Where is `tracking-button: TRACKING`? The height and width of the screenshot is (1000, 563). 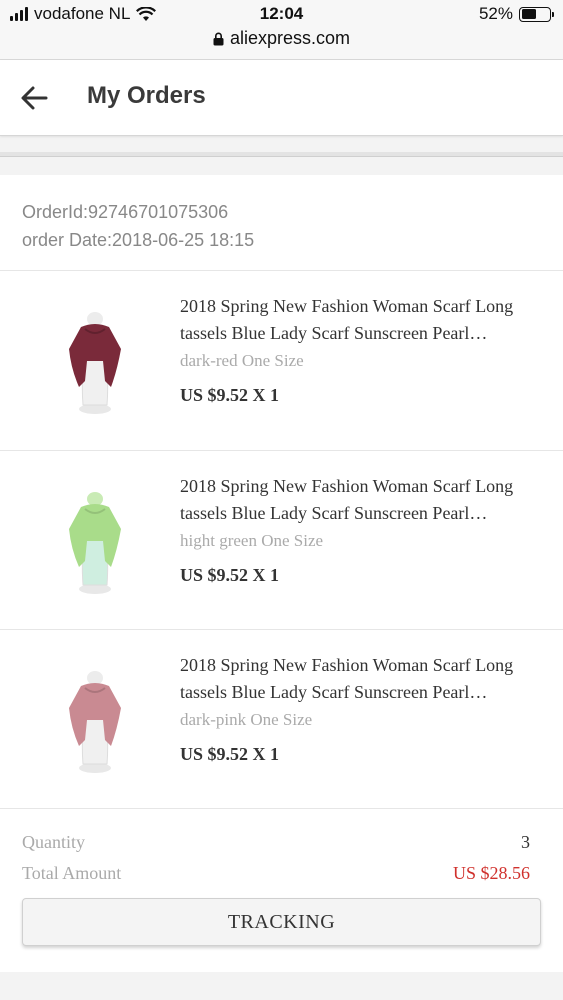
tracking-button: TRACKING is located at coordinates (281, 922).